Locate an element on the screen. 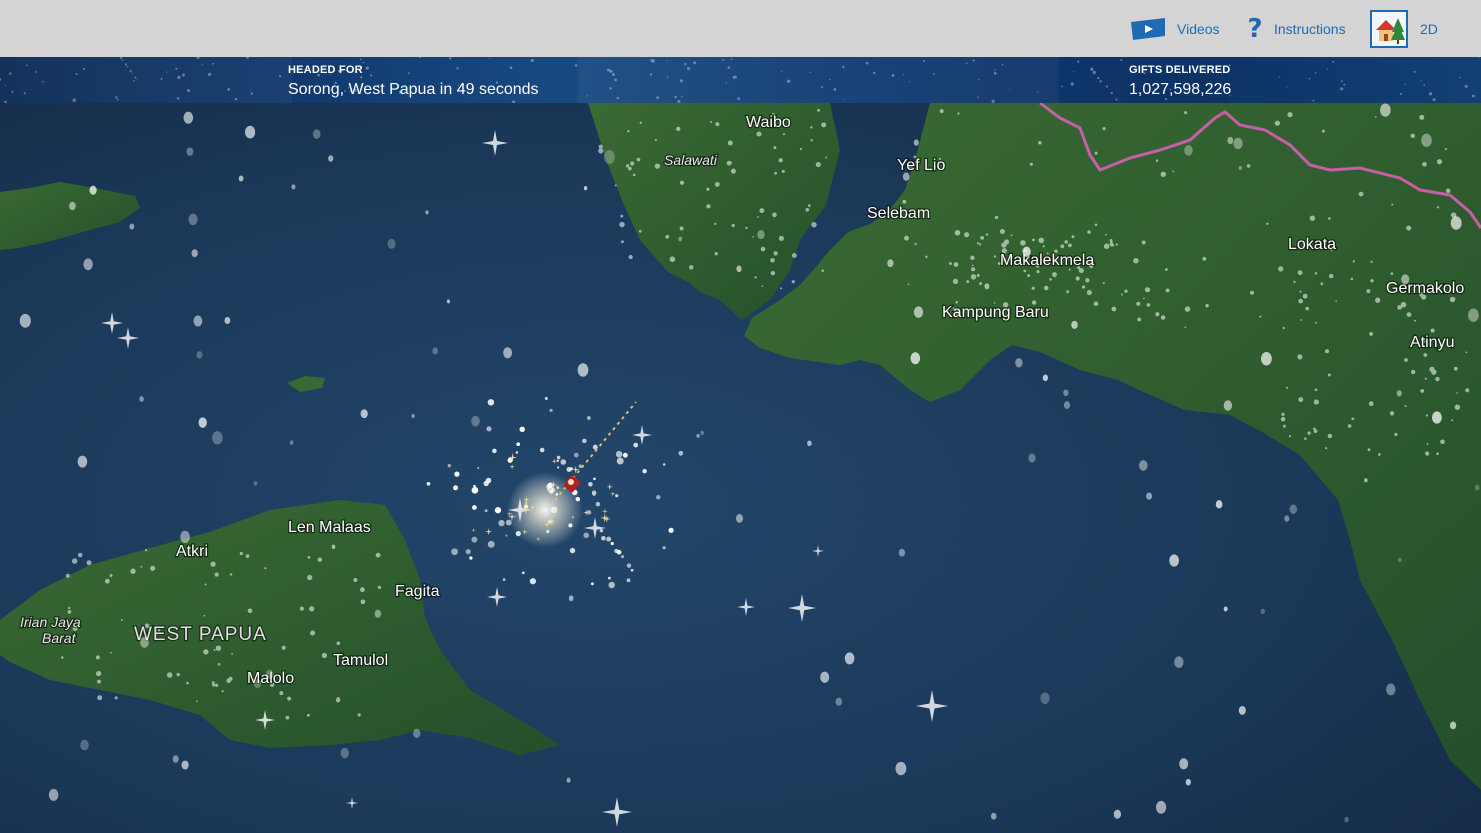  label-makalekmela: Makalekmela is located at coordinates (1047, 260).